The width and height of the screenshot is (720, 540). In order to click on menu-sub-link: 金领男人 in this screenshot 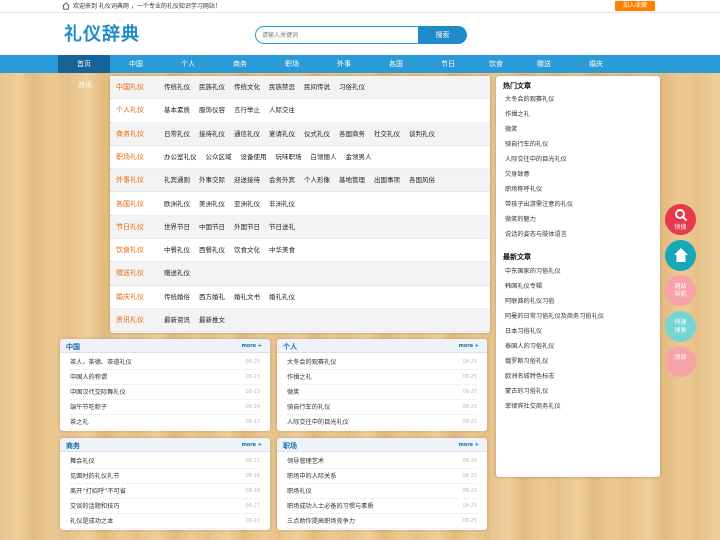, I will do `click(359, 157)`.